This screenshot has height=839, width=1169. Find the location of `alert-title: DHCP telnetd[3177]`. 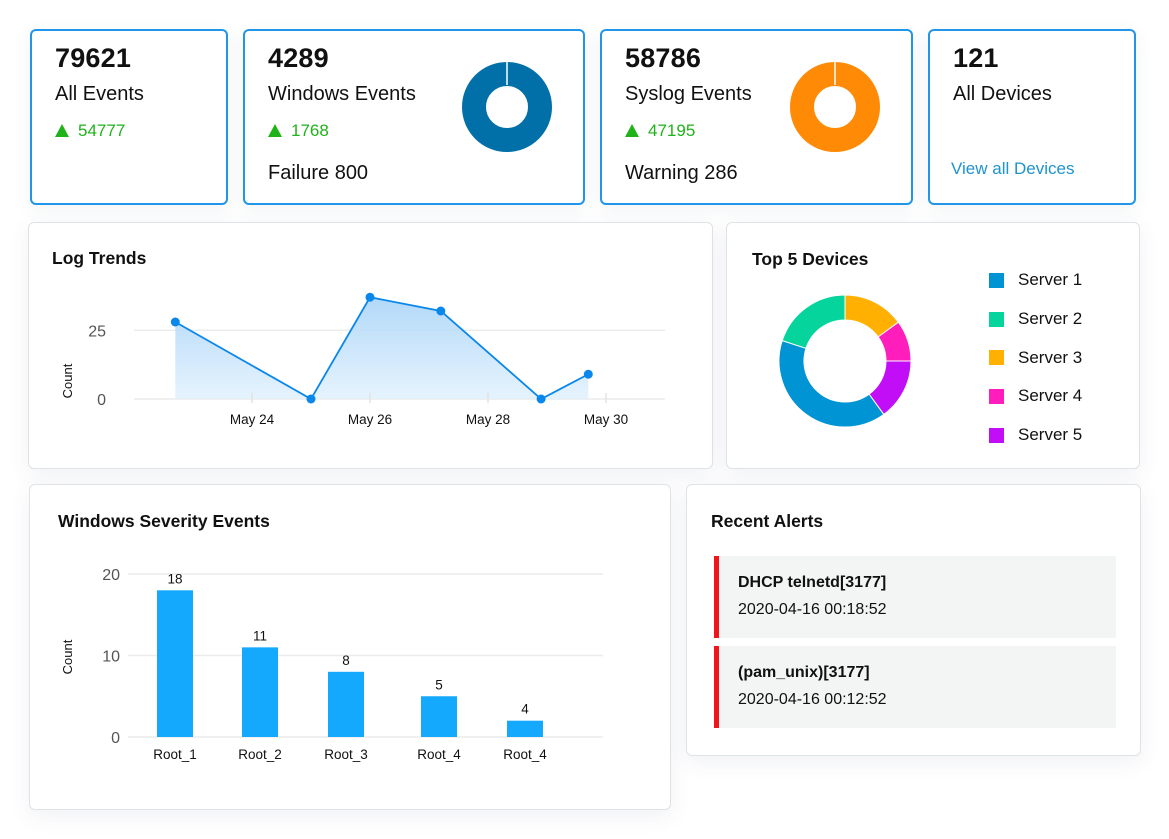

alert-title: DHCP telnetd[3177] is located at coordinates (812, 582).